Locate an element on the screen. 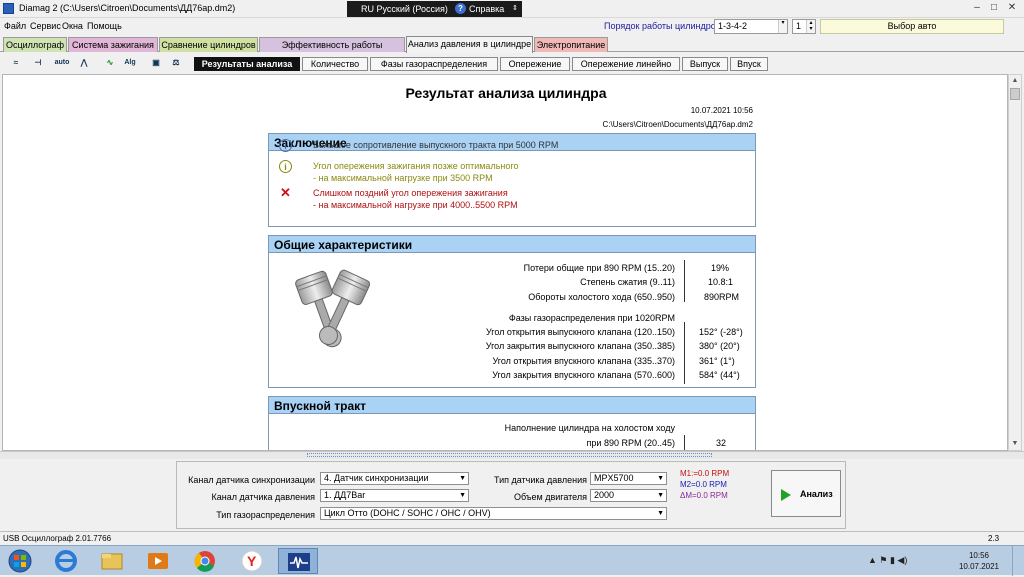 This screenshot has height=577, width=1024. tab-oscilloscope: Осциллограф is located at coordinates (35, 44).